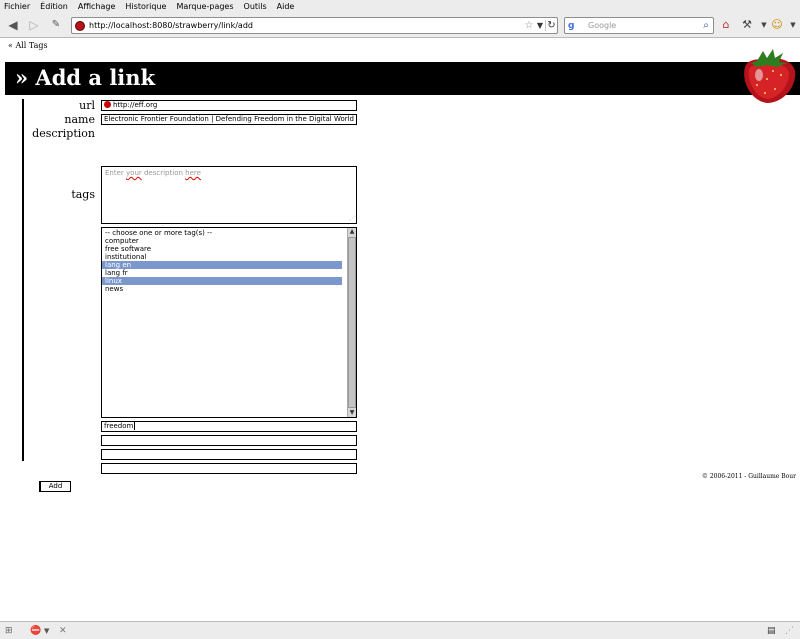  I want to click on new-tag-1-value: freedom, so click(119, 426).